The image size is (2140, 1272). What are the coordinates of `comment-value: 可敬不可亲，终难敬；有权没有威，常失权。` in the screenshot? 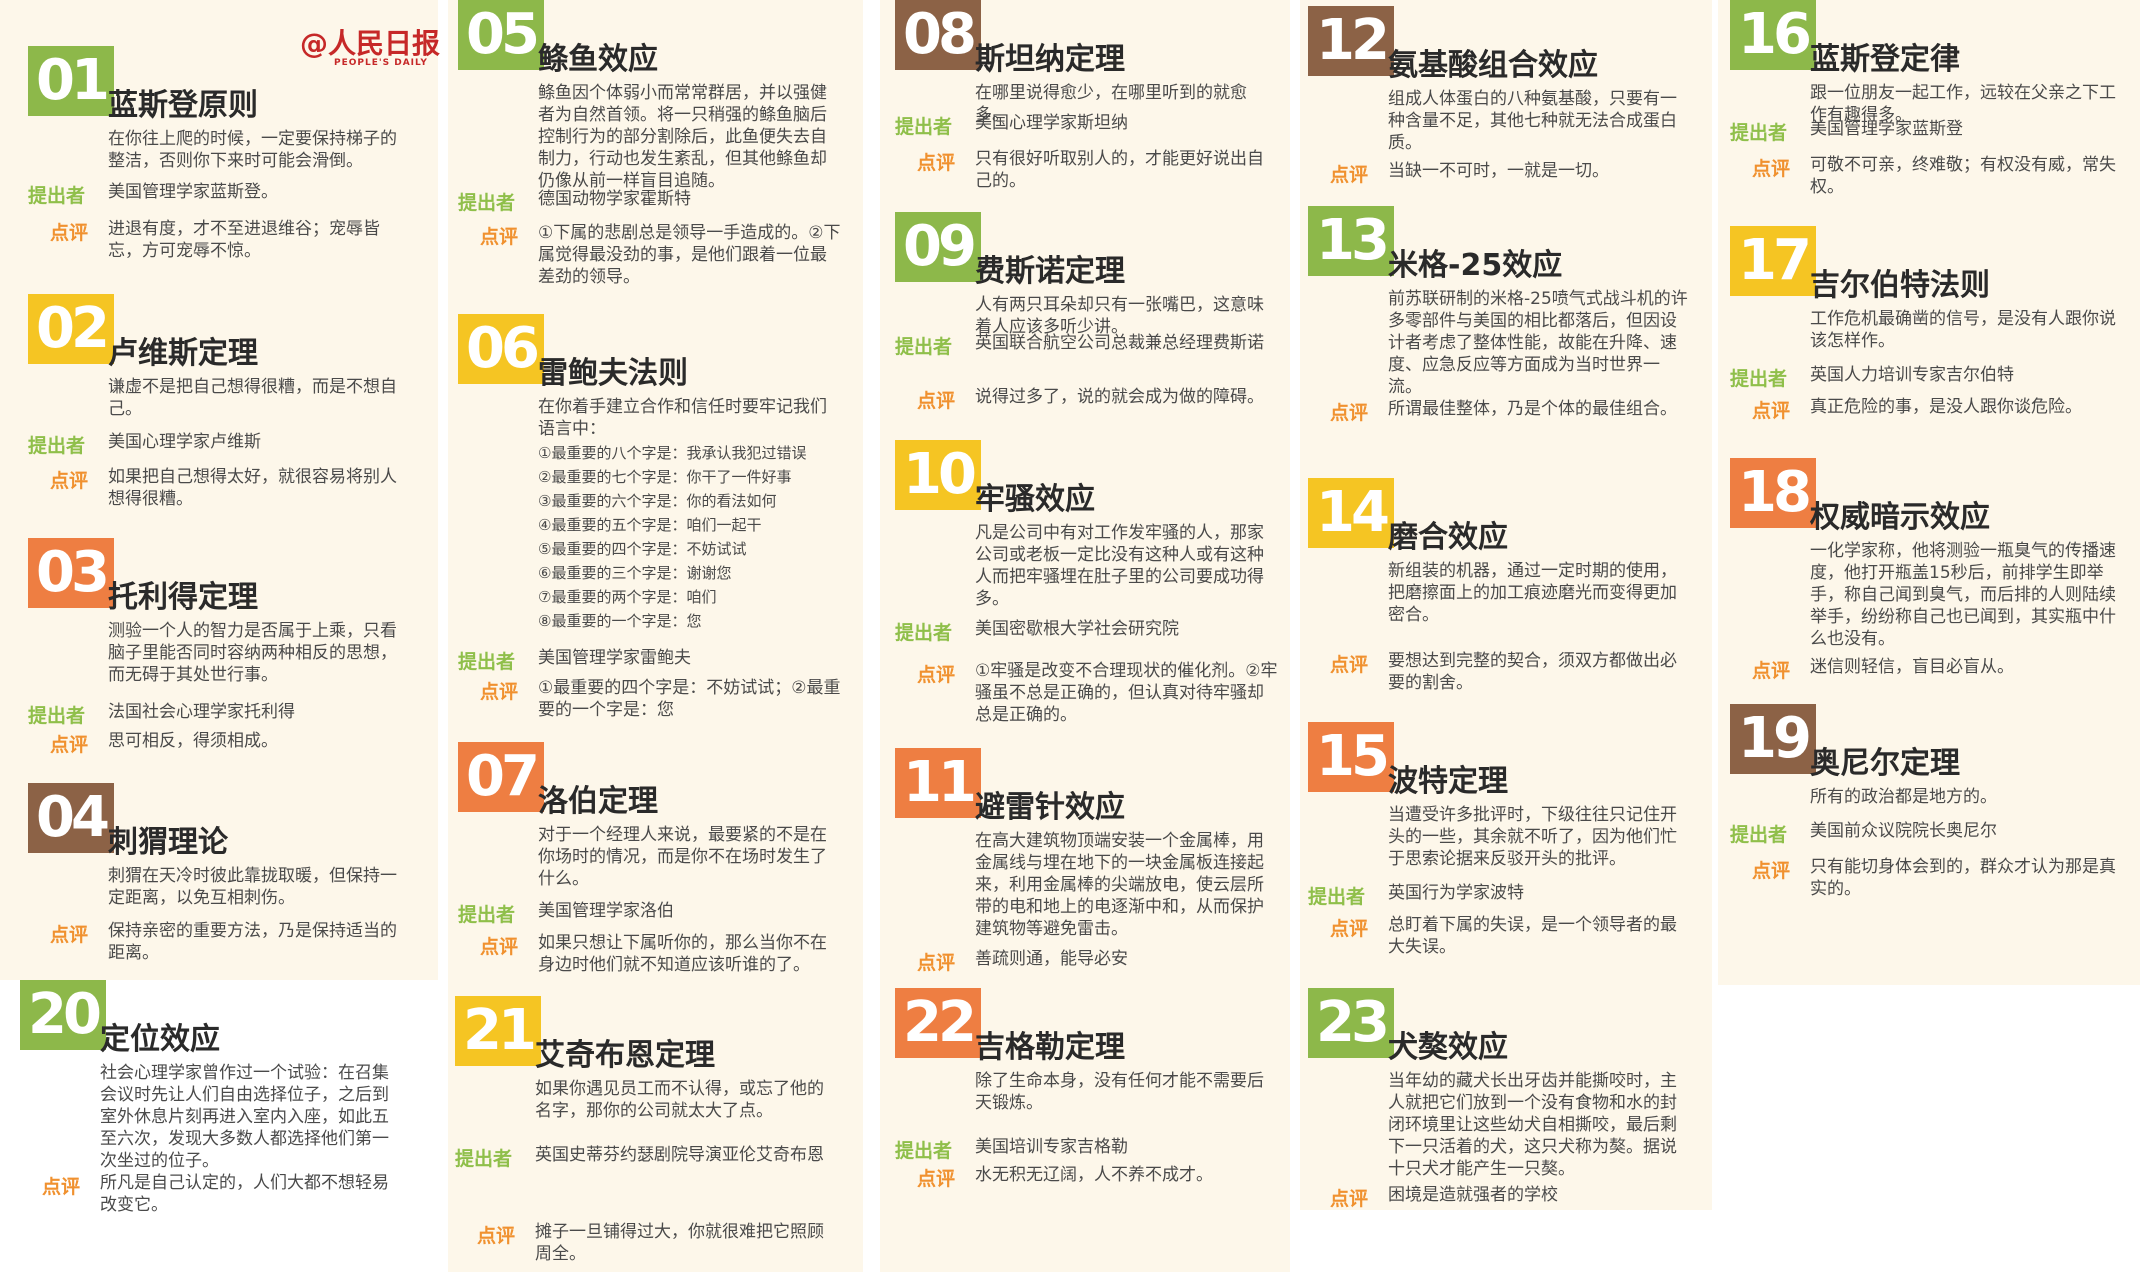 It's located at (1963, 176).